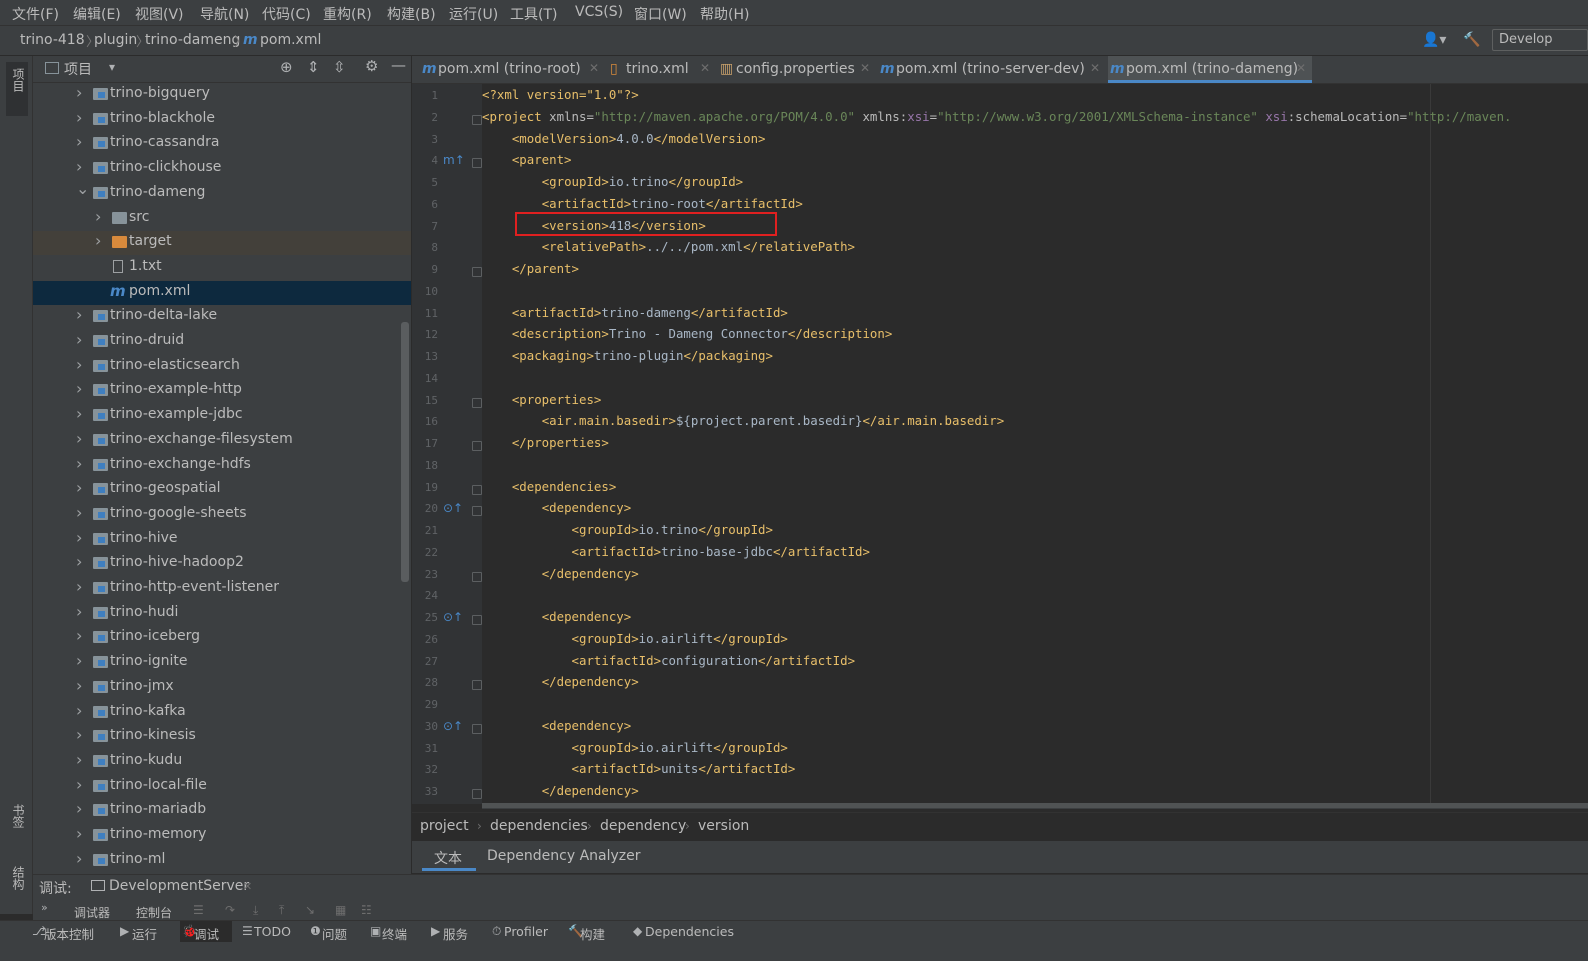 Image resolution: width=1588 pixels, height=961 pixels. I want to click on step-into-icon: ⤓, so click(255, 910).